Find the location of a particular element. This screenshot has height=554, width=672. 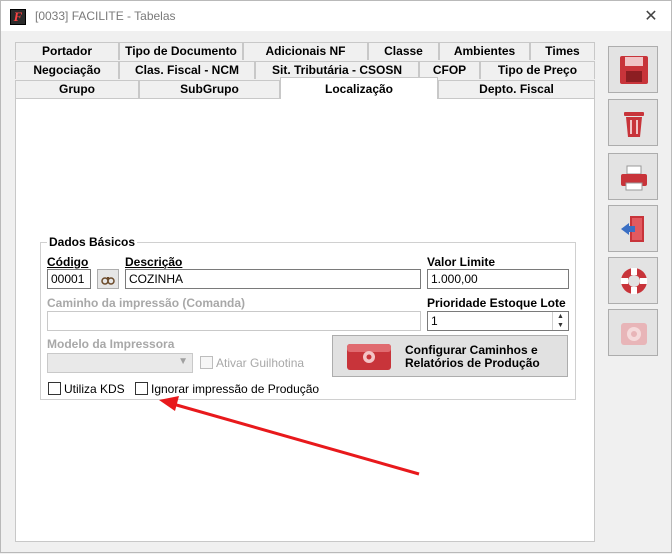

save-icon is located at coordinates (634, 70).